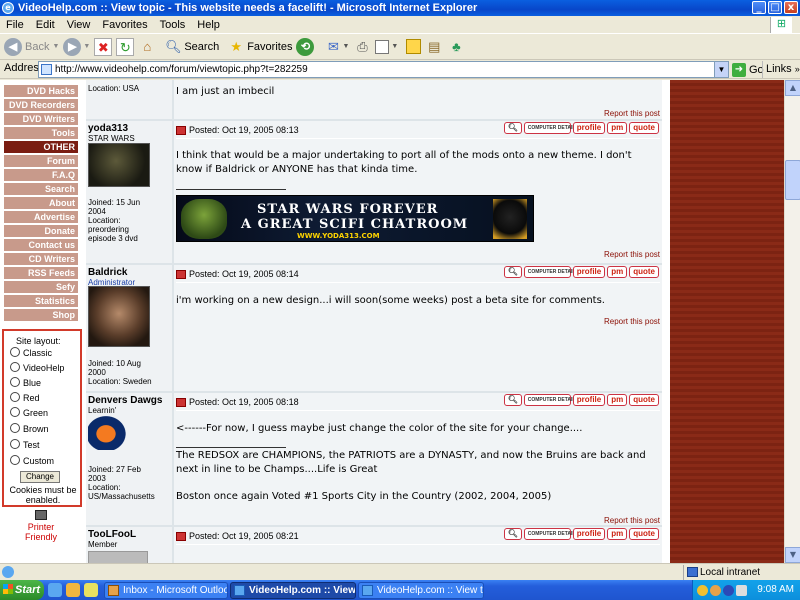 The image size is (800, 600). I want to click on menu-file: File, so click(15, 25).